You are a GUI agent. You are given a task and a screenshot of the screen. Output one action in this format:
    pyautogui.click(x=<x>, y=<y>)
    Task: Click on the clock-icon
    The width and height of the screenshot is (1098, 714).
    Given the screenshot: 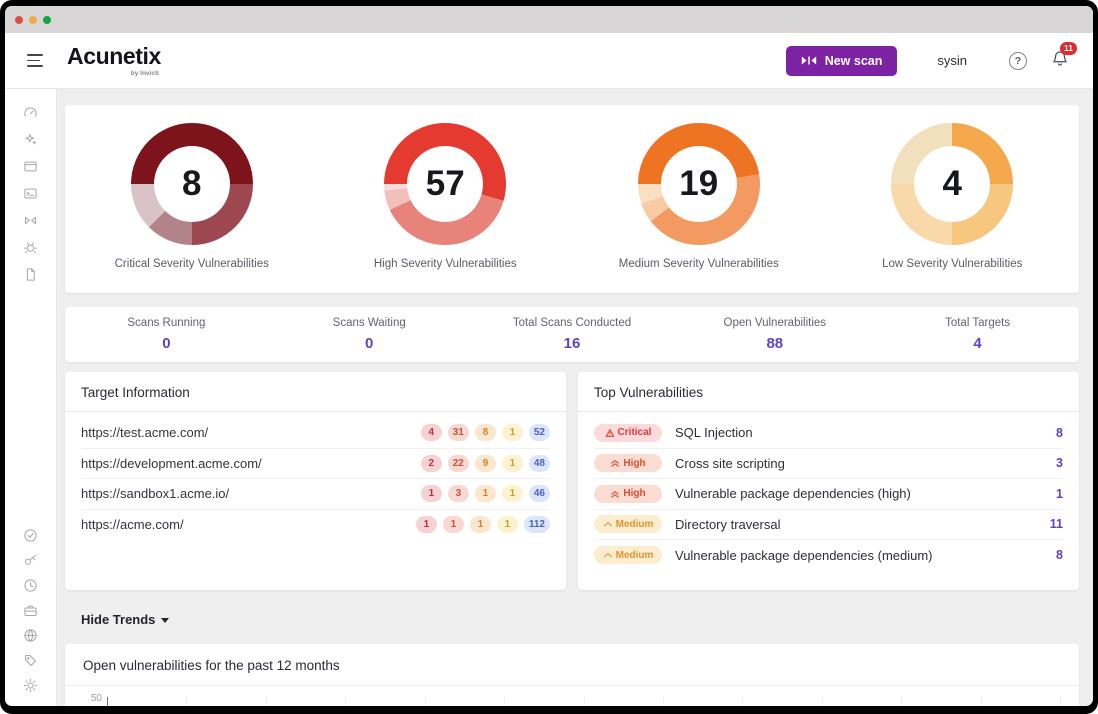 What is the action you would take?
    pyautogui.click(x=30, y=585)
    